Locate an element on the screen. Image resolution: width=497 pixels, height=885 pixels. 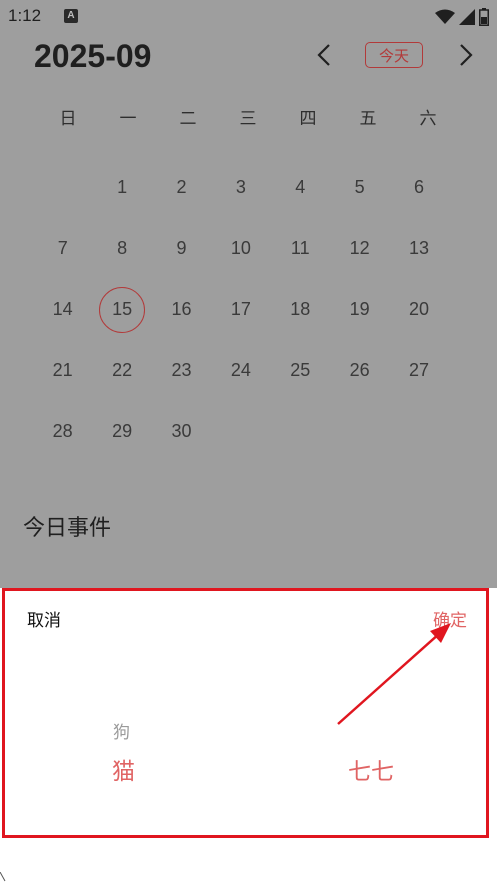
events-title: 今日事件 is located at coordinates (67, 528).